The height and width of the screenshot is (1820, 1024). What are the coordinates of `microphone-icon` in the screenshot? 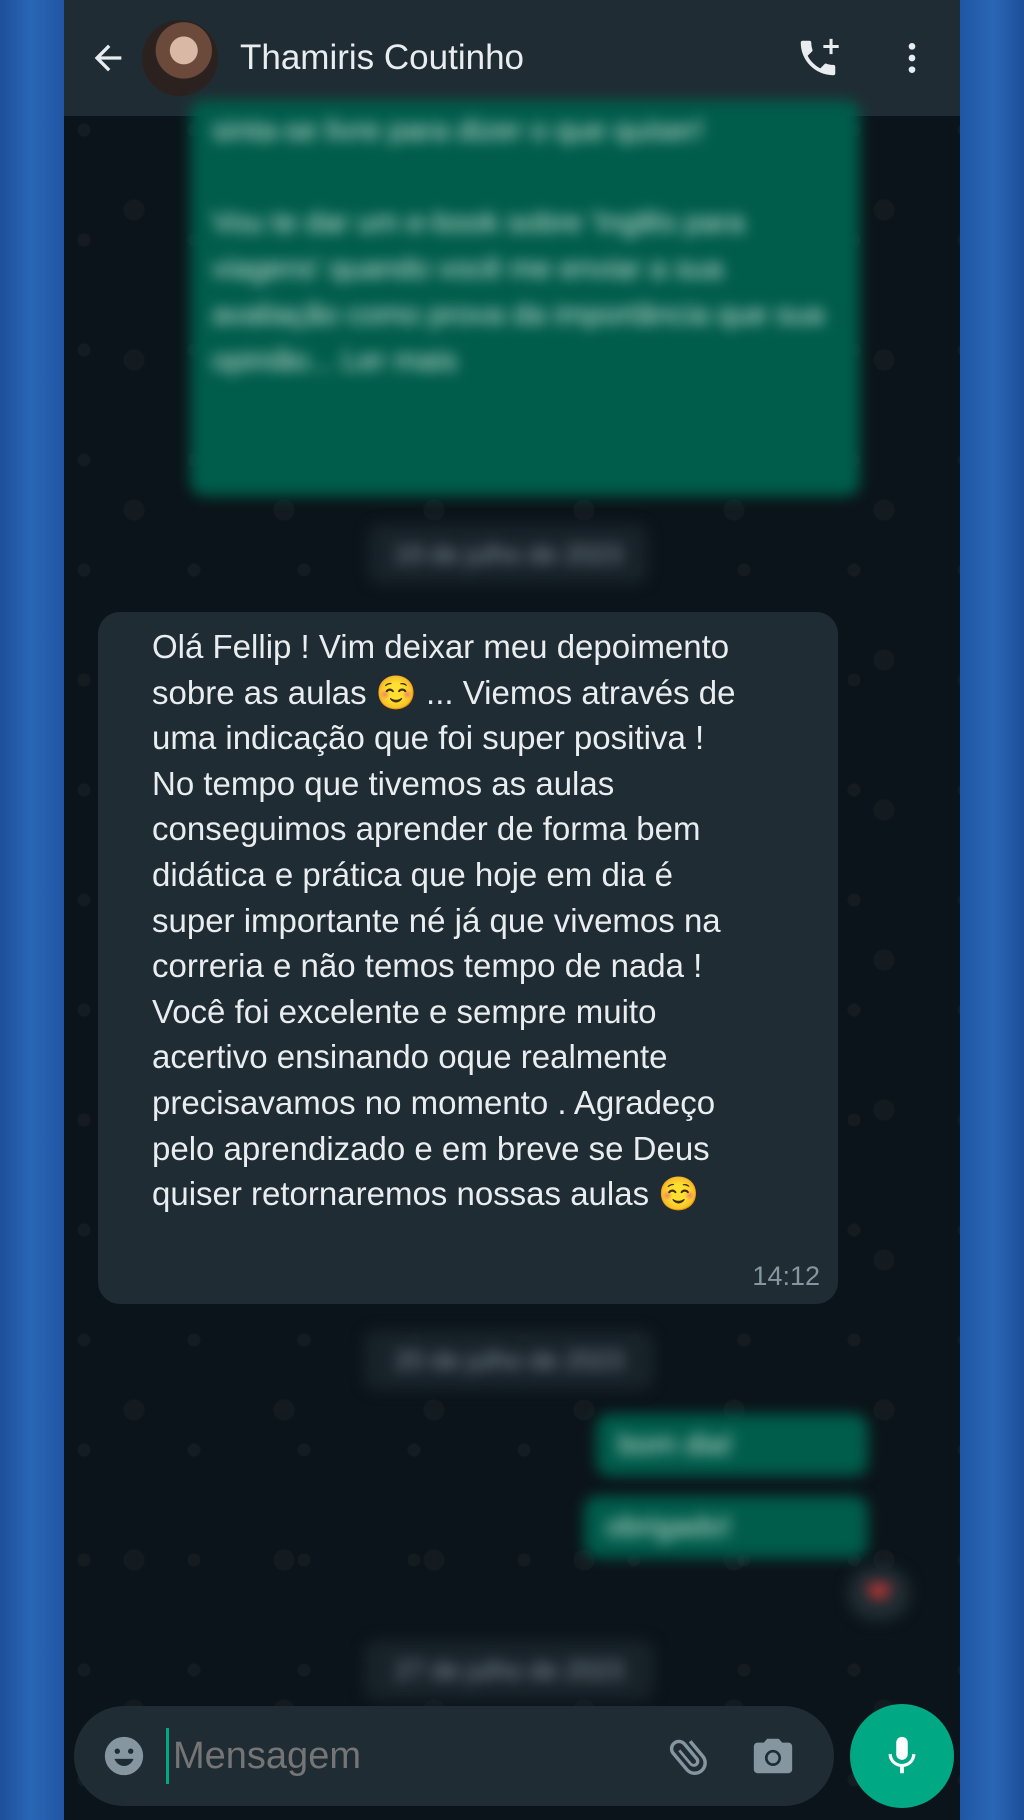 It's located at (902, 1755).